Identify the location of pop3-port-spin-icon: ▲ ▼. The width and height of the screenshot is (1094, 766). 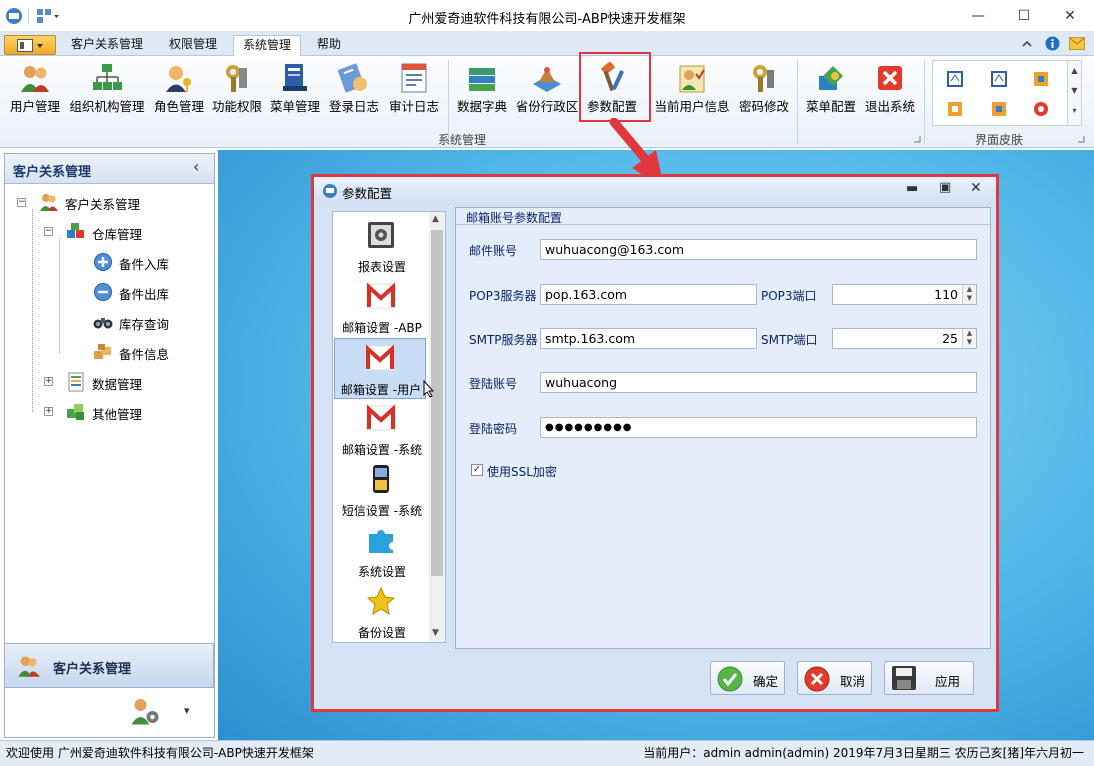
(969, 294).